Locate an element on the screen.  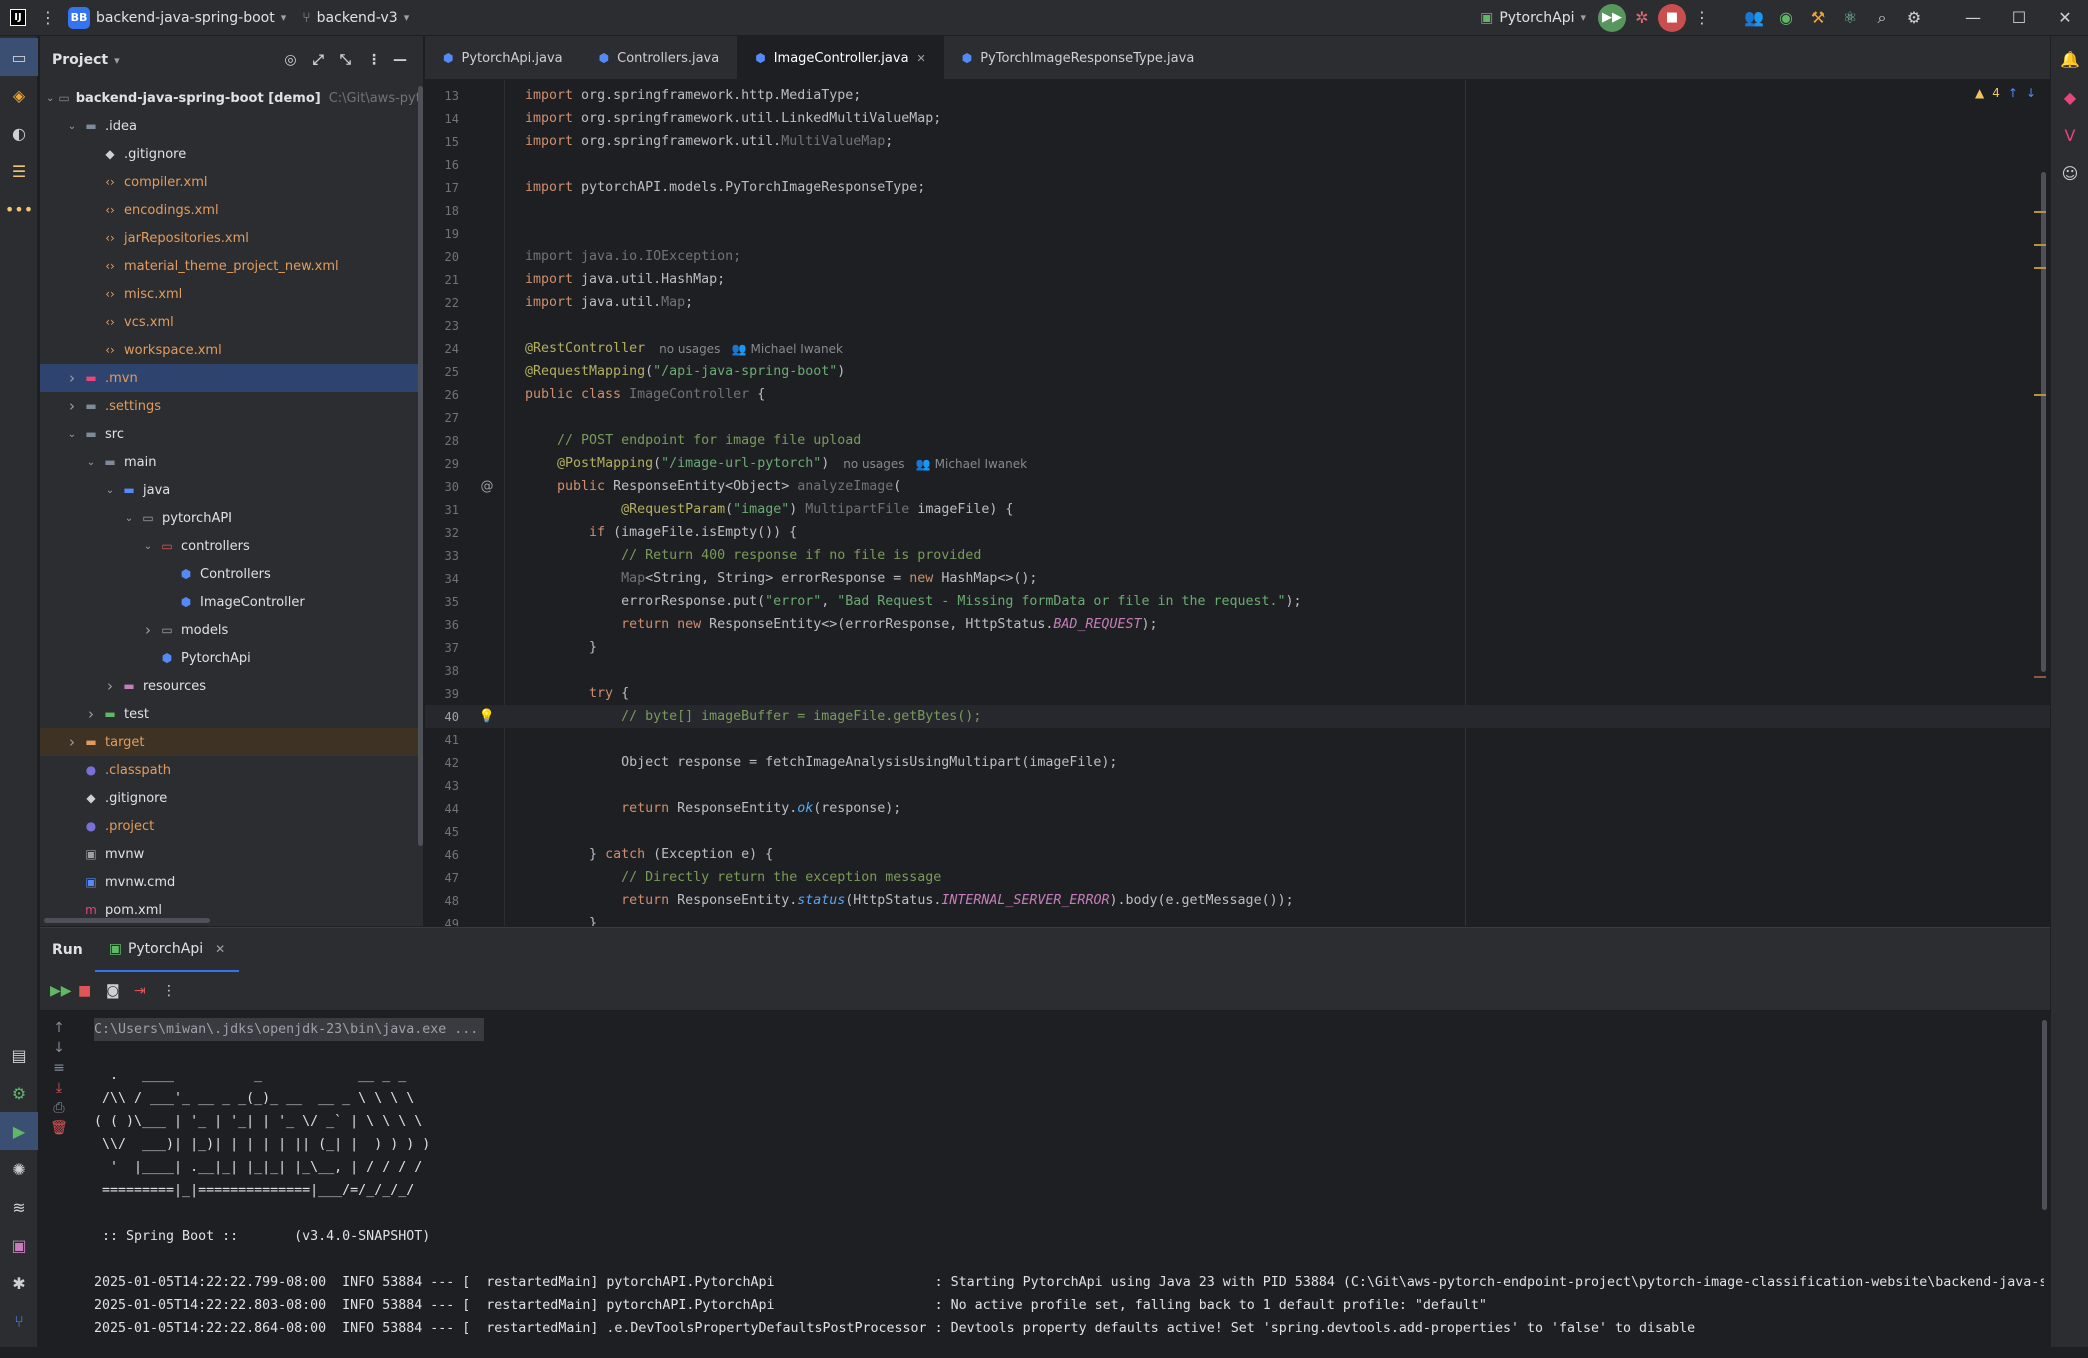
code-line: 46 } catch (Exception e) { is located at coordinates (1237, 854).